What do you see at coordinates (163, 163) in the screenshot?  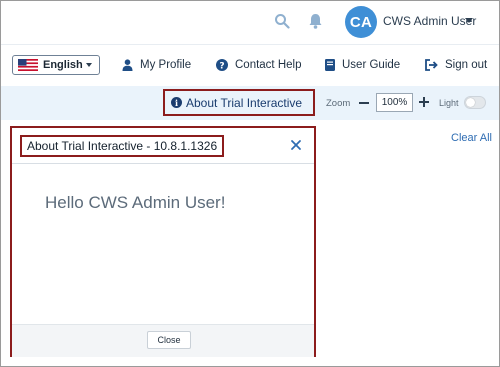 I see `dialog-divider` at bounding box center [163, 163].